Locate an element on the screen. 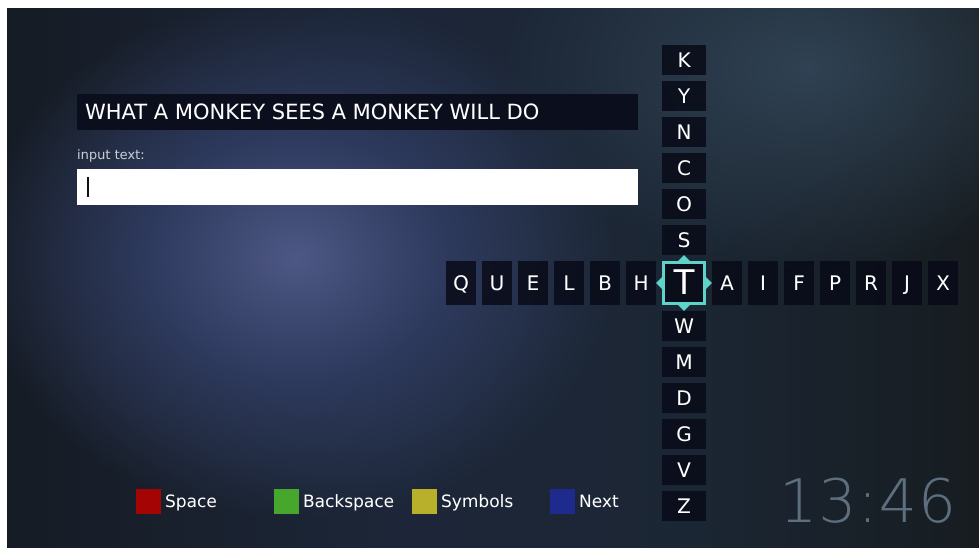 This screenshot has height=556, width=979. key: U is located at coordinates (497, 283).